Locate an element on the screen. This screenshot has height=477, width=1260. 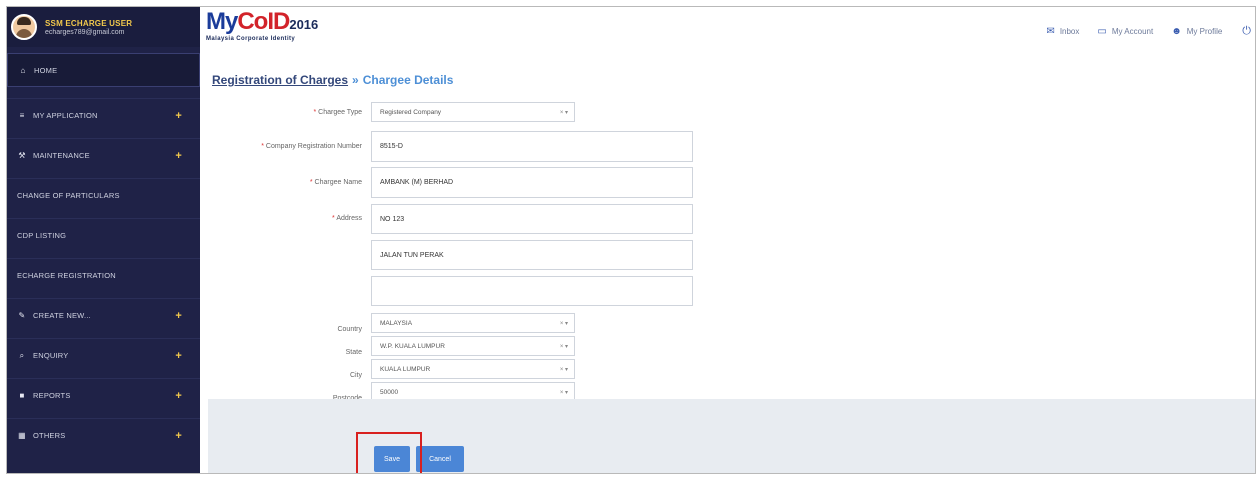
sidebar-item-label: REPORTS is located at coordinates (52, 395).